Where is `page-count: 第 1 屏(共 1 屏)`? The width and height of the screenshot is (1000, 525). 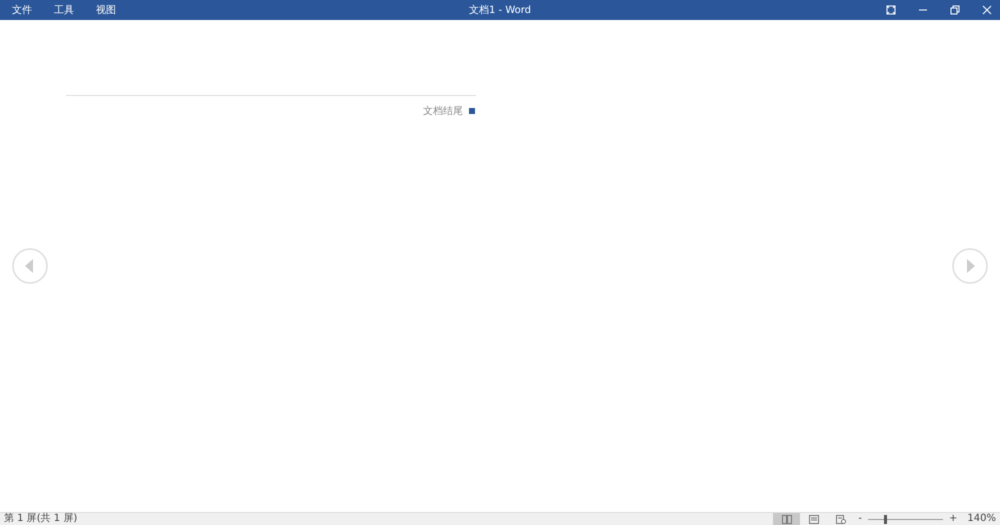 page-count: 第 1 屏(共 1 屏) is located at coordinates (40, 519).